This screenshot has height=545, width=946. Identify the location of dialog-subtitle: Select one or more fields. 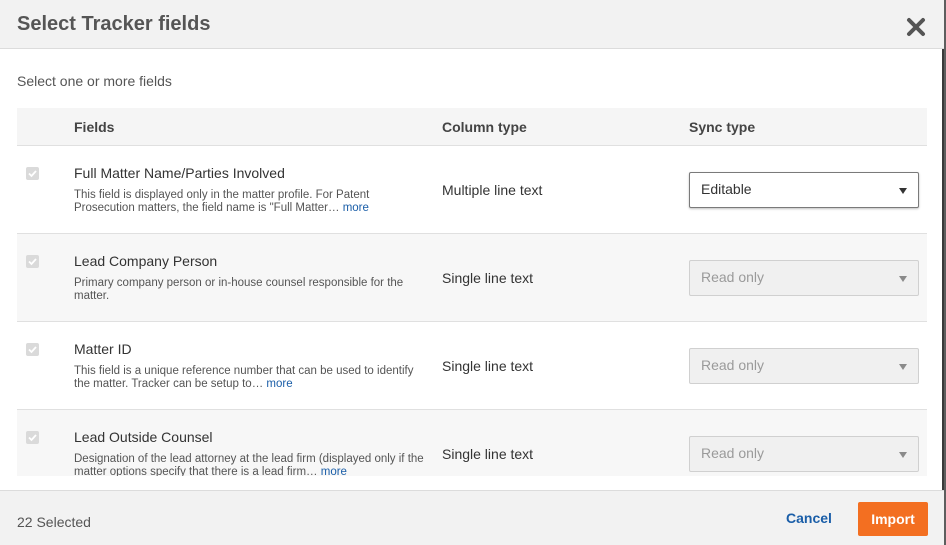
(94, 81).